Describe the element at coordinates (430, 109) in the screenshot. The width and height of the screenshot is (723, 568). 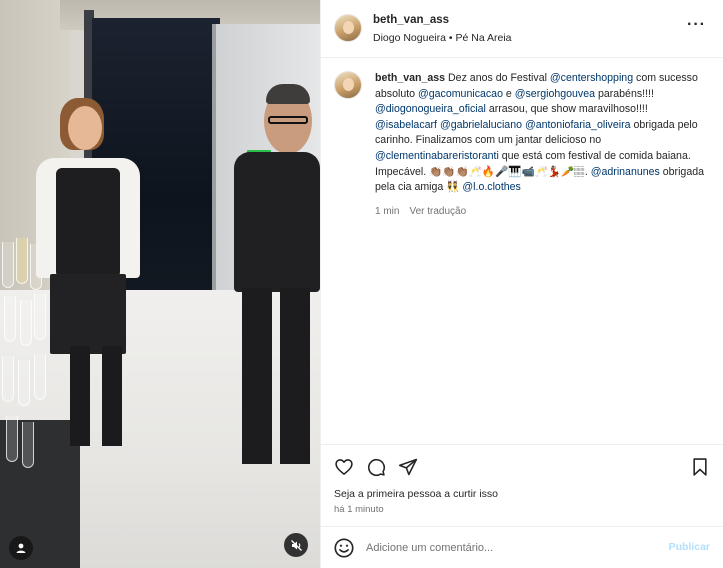
I see `mention-link: @diogonogueira_oficial` at that location.